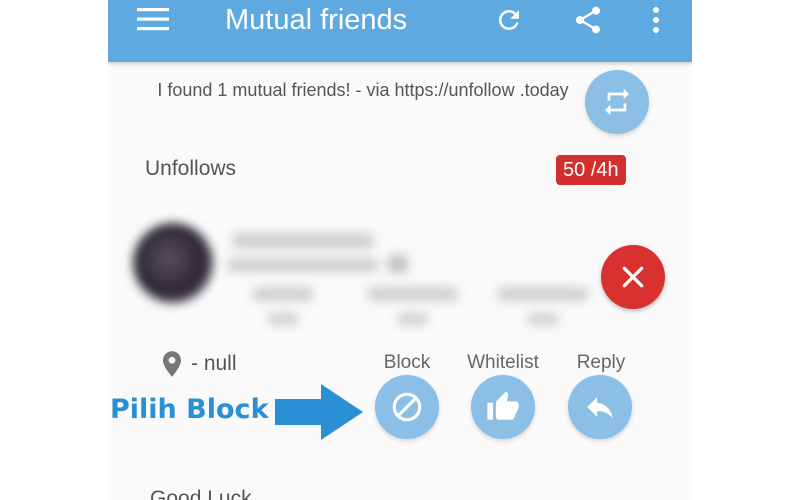  What do you see at coordinates (503, 362) in the screenshot?
I see `whitelist-label: Whitelist` at bounding box center [503, 362].